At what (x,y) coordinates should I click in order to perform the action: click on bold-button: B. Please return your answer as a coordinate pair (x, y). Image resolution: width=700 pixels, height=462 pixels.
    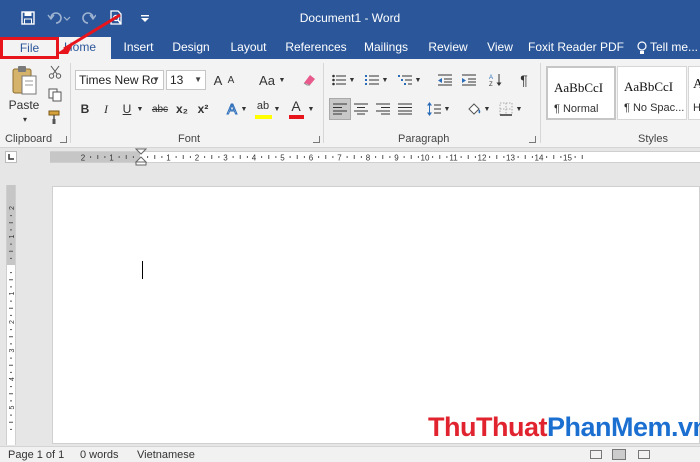
    Looking at the image, I should click on (85, 109).